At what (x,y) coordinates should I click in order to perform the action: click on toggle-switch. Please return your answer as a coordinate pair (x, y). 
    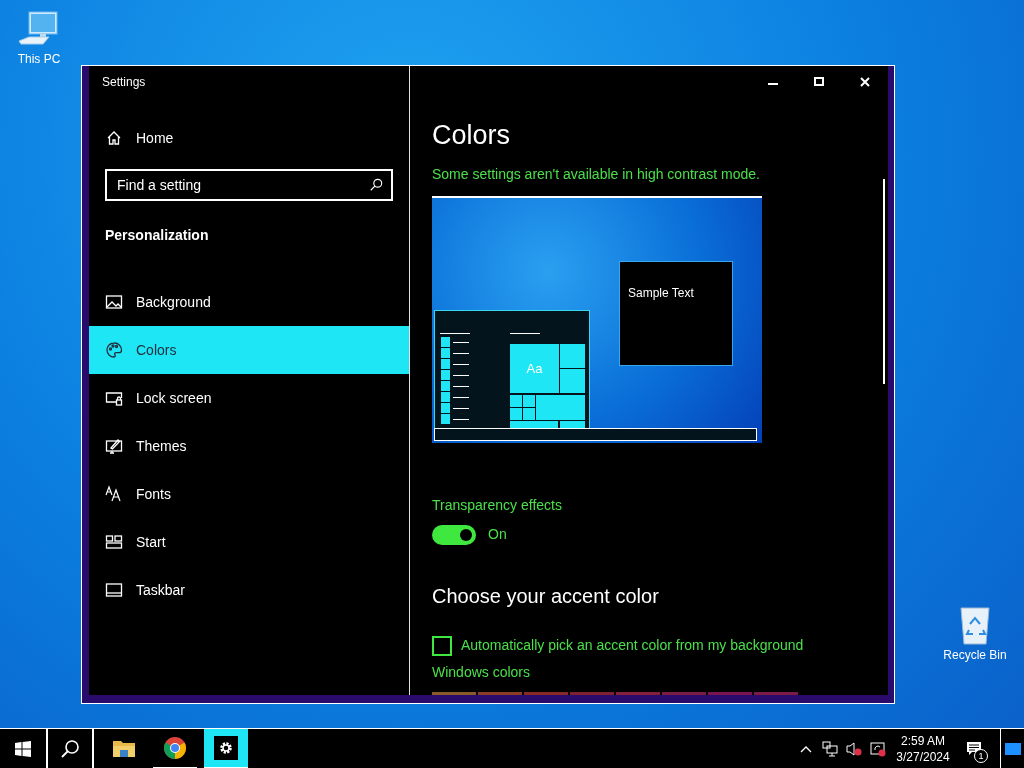
    Looking at the image, I should click on (454, 534).